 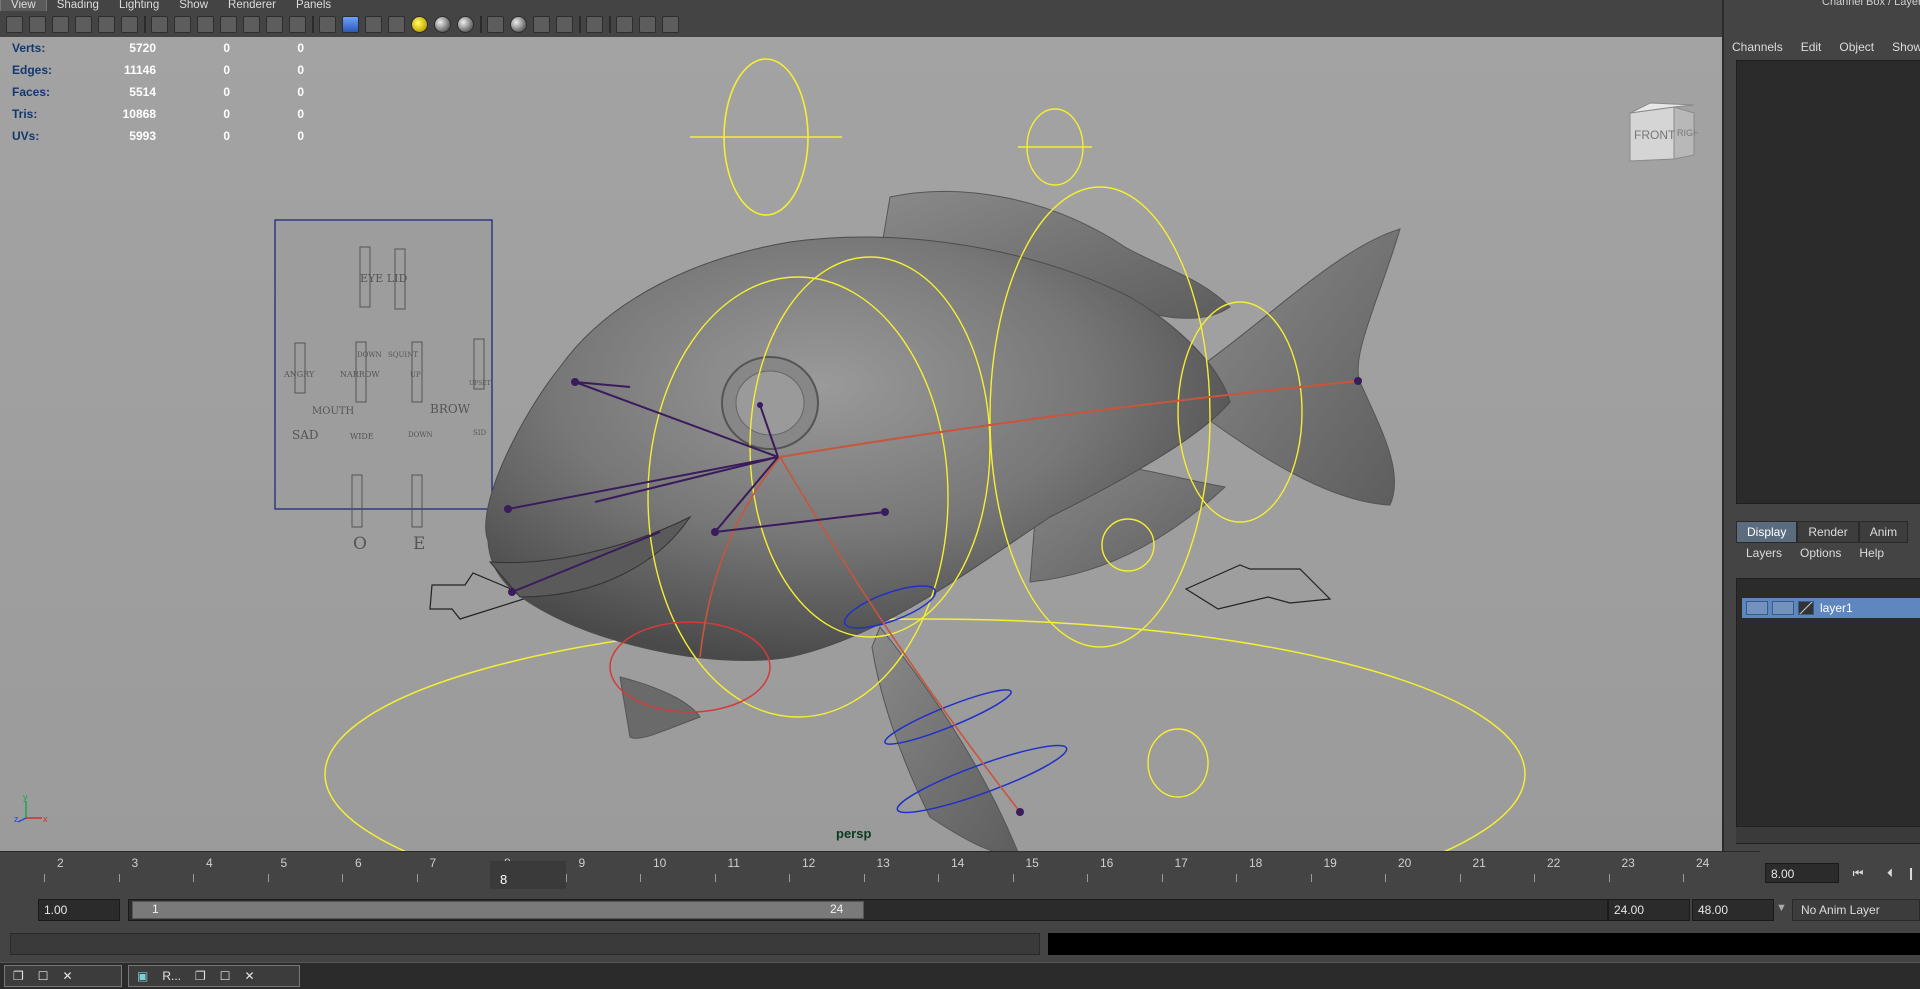 I want to click on select-camera-icon, so click(x=14, y=24).